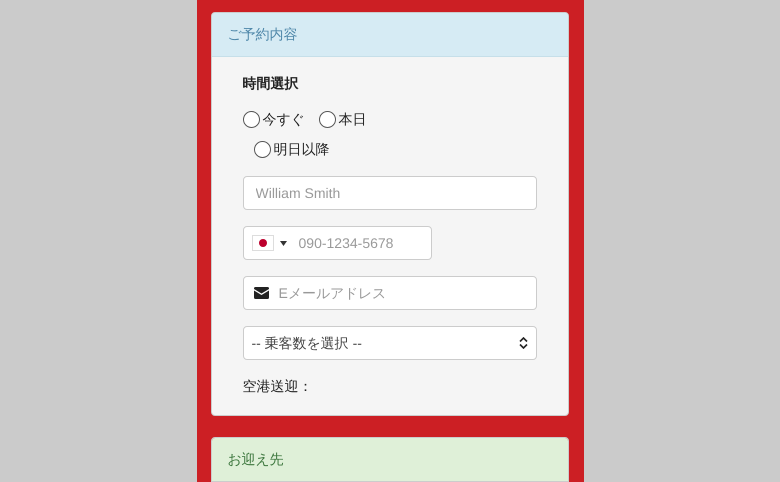 The height and width of the screenshot is (482, 780). Describe the element at coordinates (263, 243) in the screenshot. I see `japan-flag-icon` at that location.